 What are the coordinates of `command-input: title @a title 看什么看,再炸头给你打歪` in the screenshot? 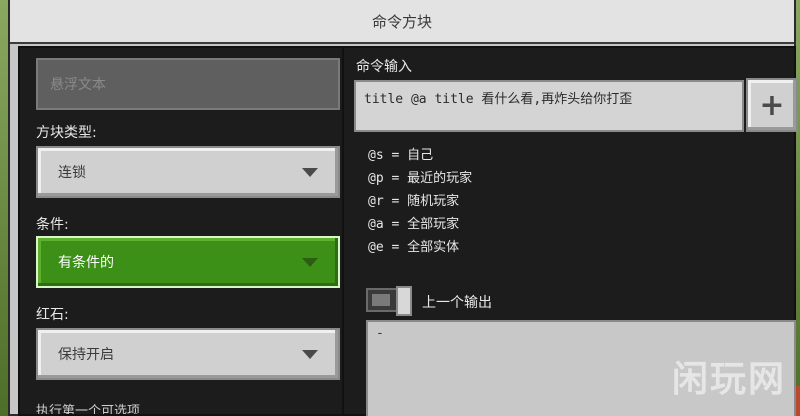 It's located at (549, 106).